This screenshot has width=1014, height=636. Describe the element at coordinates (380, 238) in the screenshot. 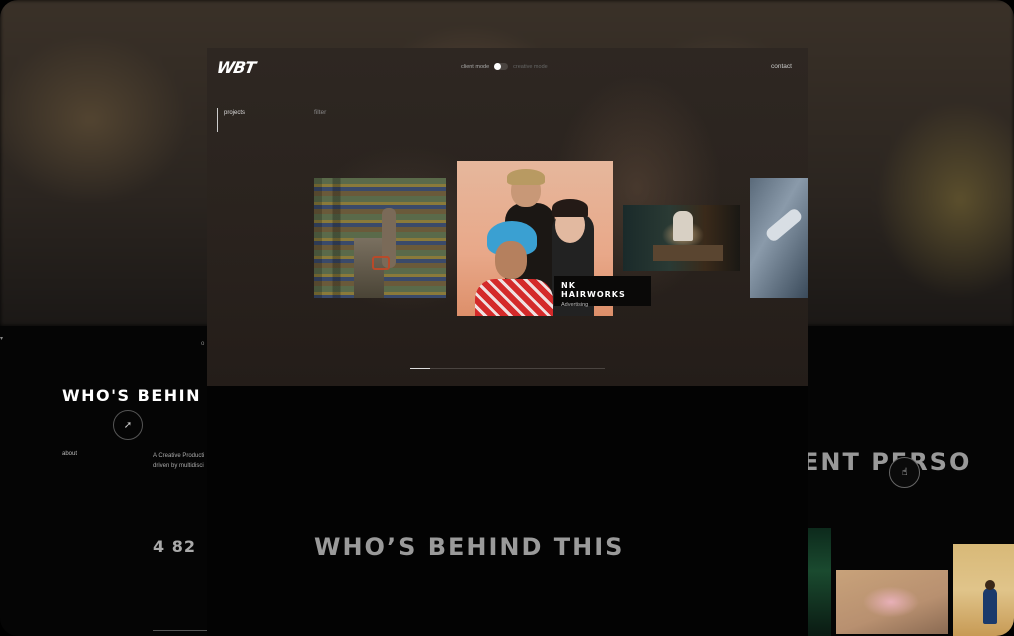

I see `project-card-grocery` at that location.